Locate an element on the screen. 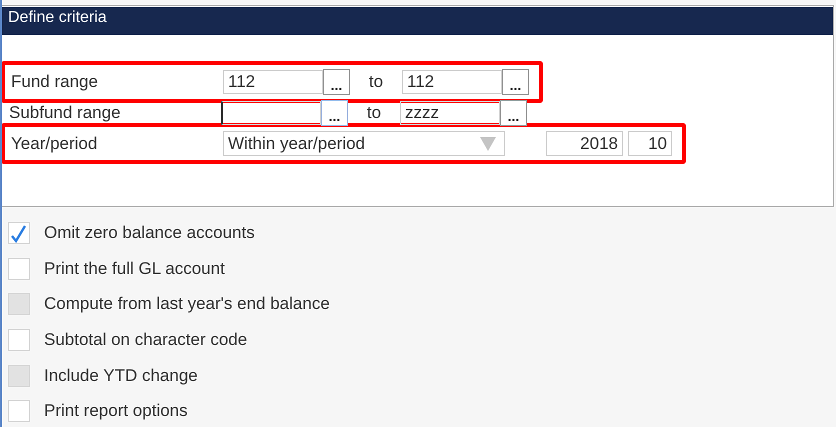 This screenshot has height=427, width=836. period-dropdown: Within year/period is located at coordinates (364, 143).